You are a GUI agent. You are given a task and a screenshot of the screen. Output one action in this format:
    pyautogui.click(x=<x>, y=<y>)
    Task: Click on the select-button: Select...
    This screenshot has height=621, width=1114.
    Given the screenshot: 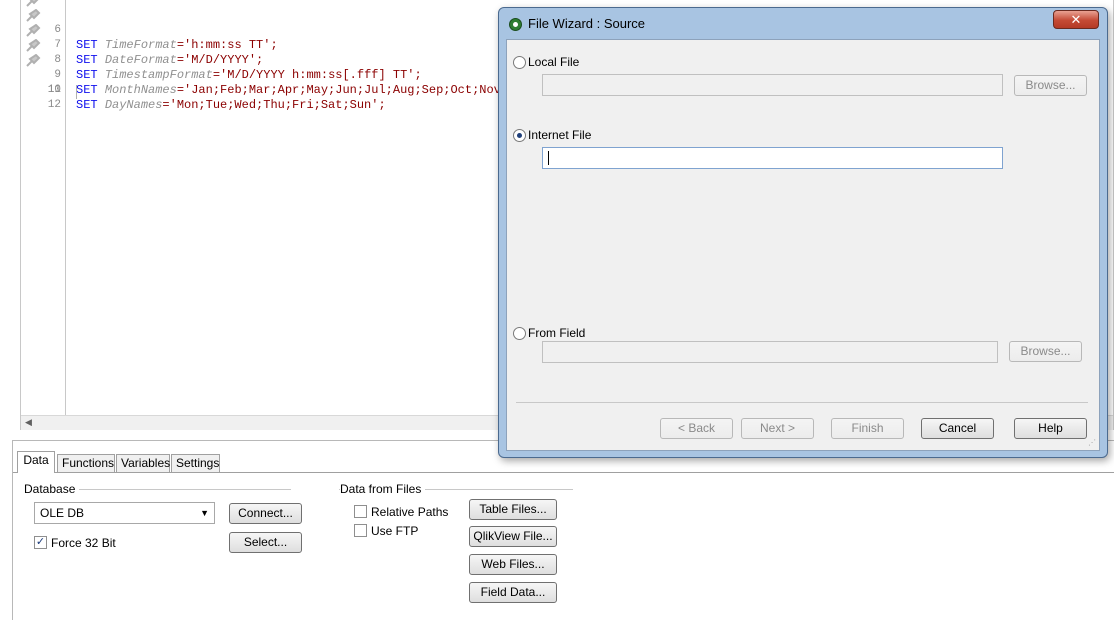 What is the action you would take?
    pyautogui.click(x=265, y=542)
    